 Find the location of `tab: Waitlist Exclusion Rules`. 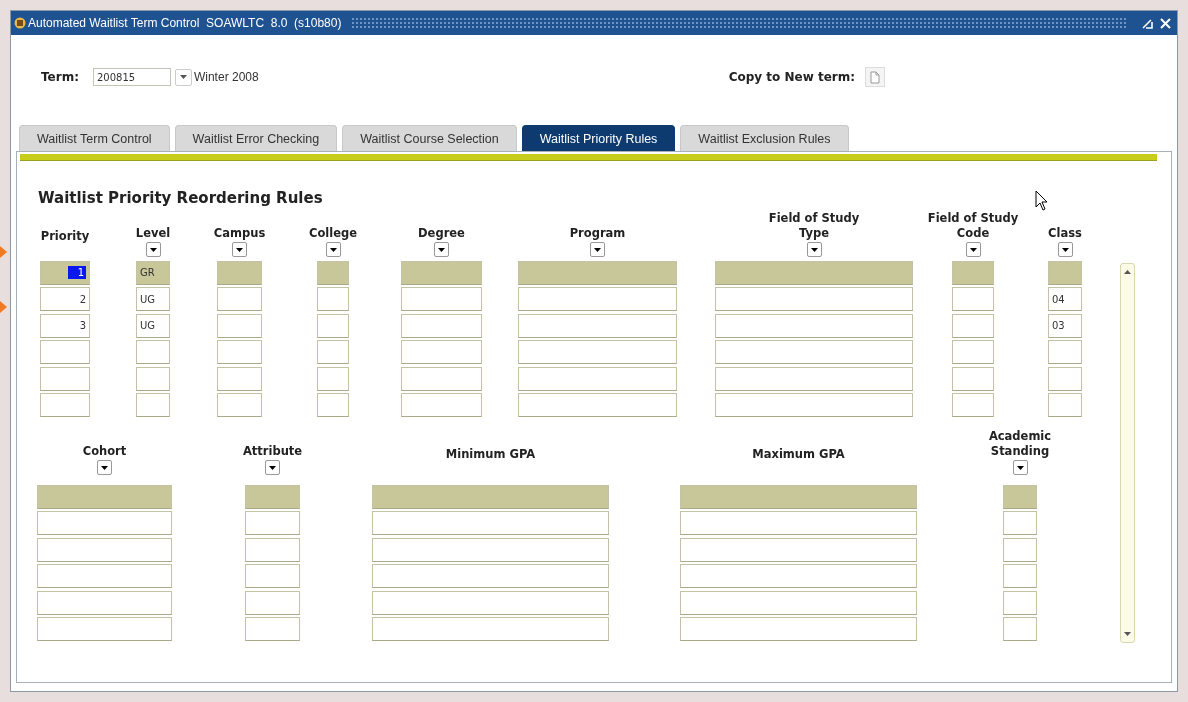

tab: Waitlist Exclusion Rules is located at coordinates (764, 138).